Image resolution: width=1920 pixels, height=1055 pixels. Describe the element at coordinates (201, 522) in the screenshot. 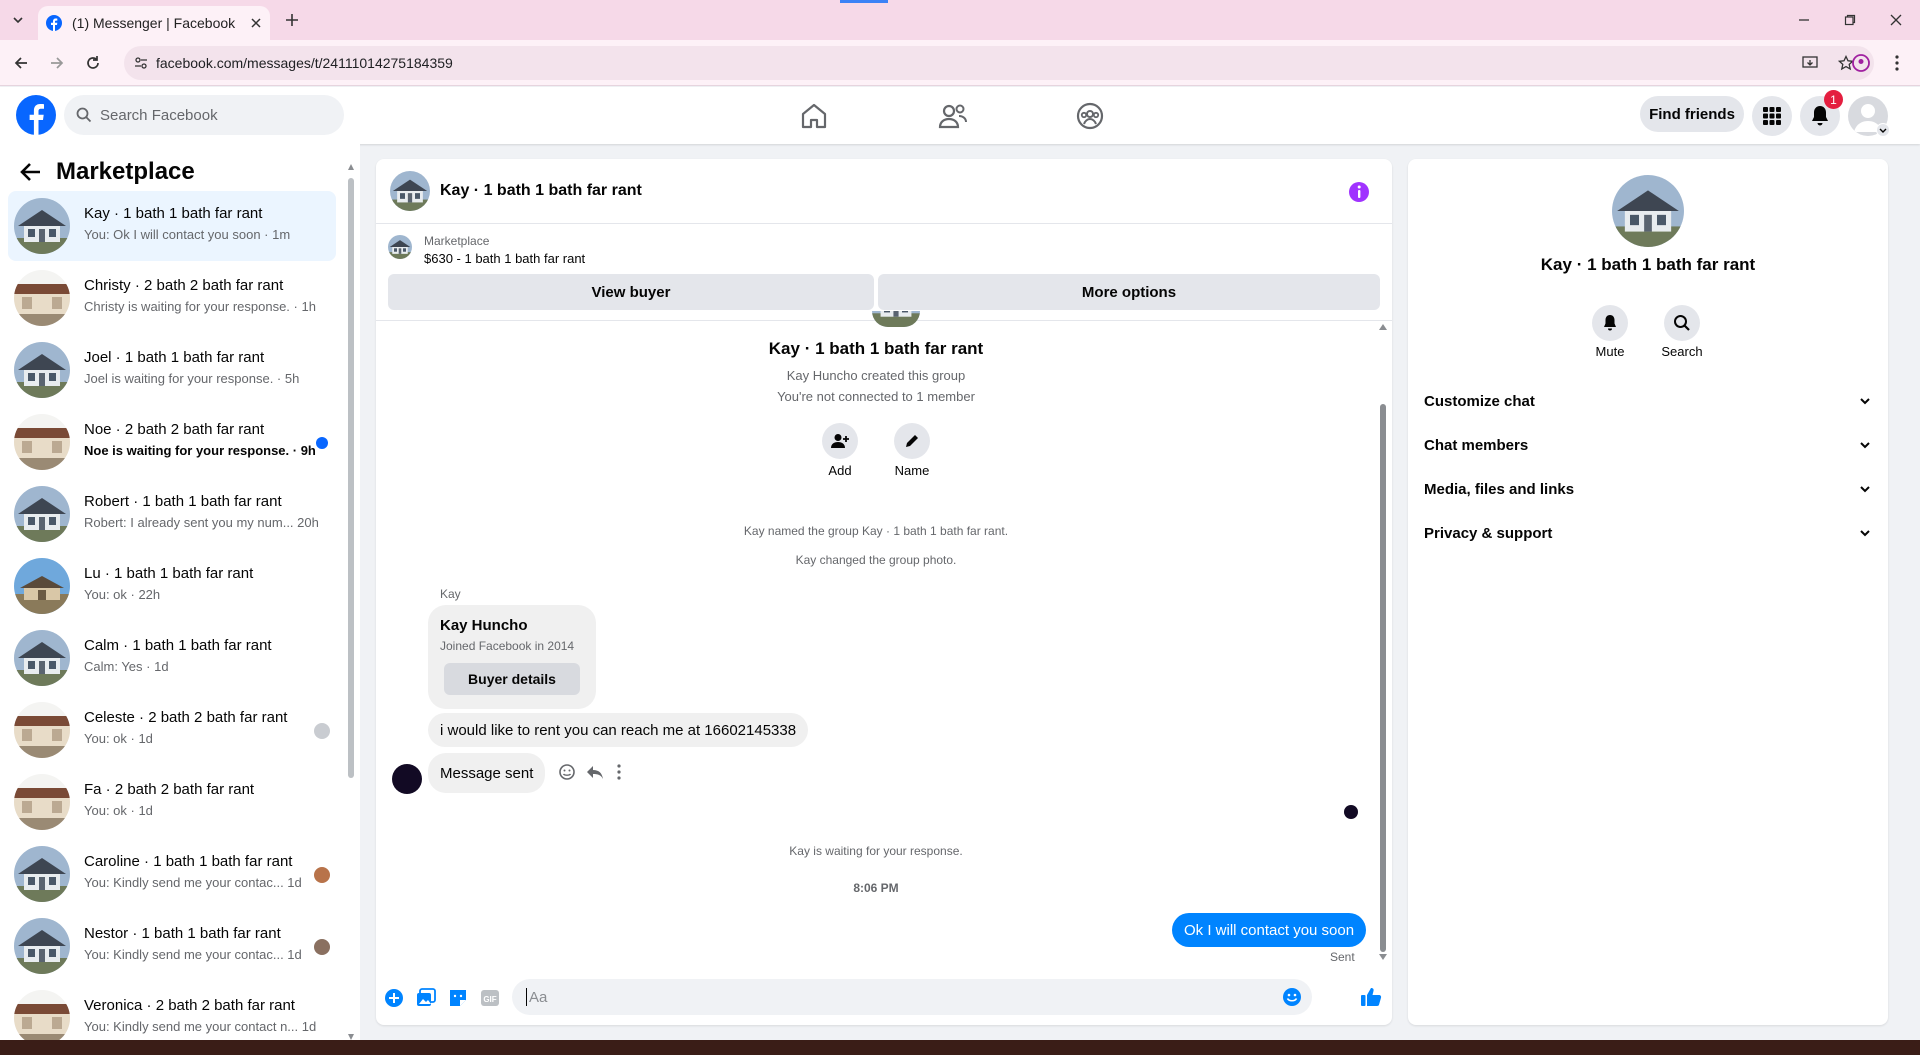

I see `conversation-preview: Robert: I already sent you my num... 20h` at that location.